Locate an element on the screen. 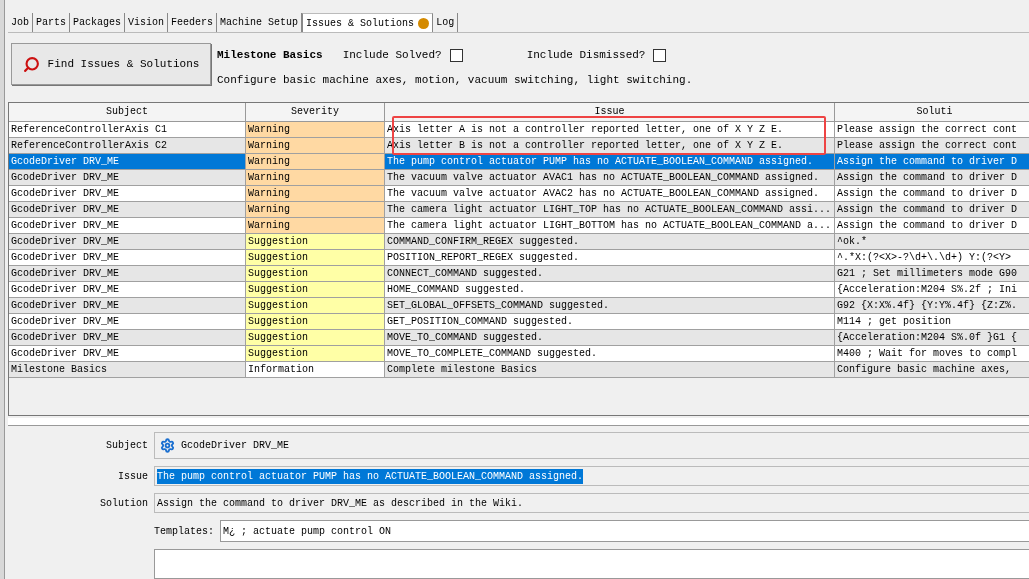 The image size is (1029, 579). checkbox-label: Include Dismissed? is located at coordinates (586, 55).